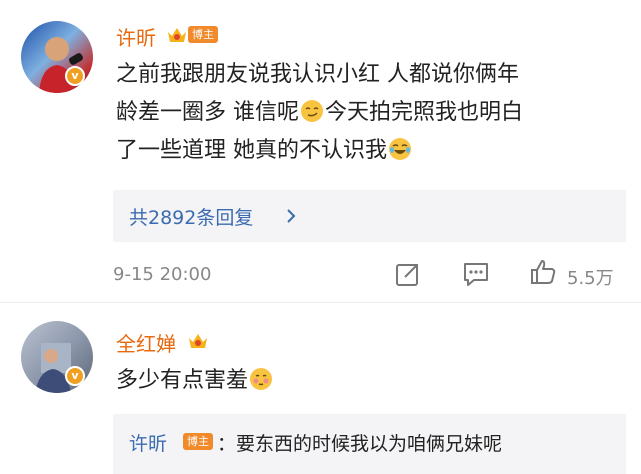 This screenshot has height=474, width=641. Describe the element at coordinates (320, 302) in the screenshot. I see `divider` at that location.